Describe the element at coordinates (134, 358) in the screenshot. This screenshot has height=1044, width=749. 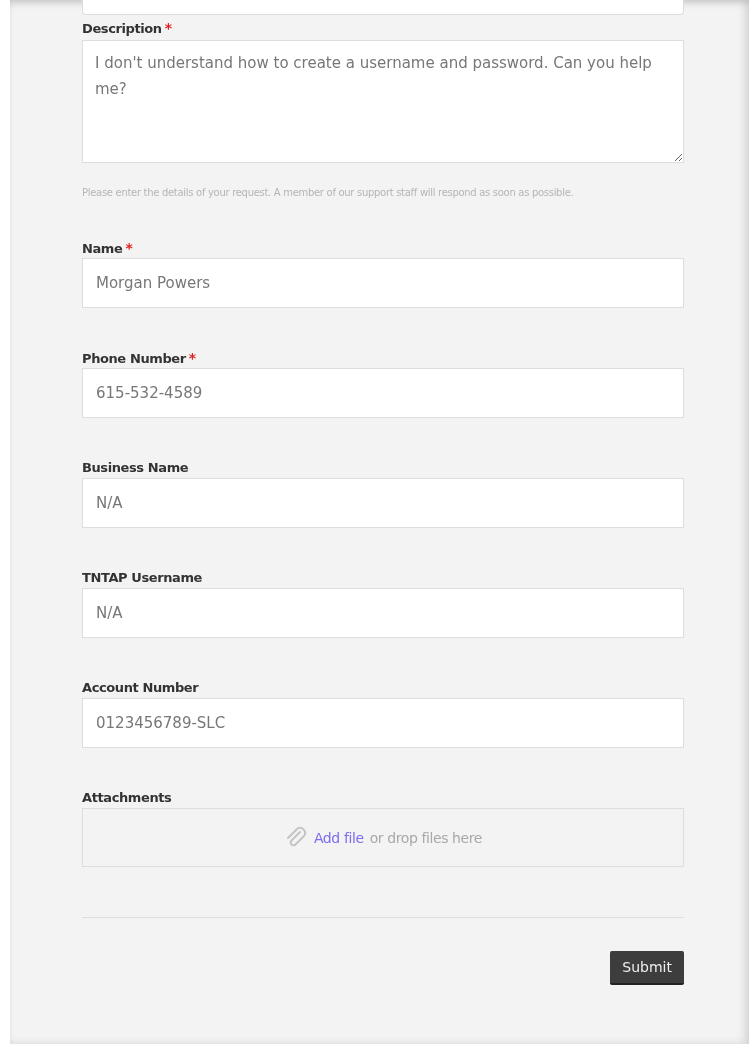
I see `field-label: Phone Number` at that location.